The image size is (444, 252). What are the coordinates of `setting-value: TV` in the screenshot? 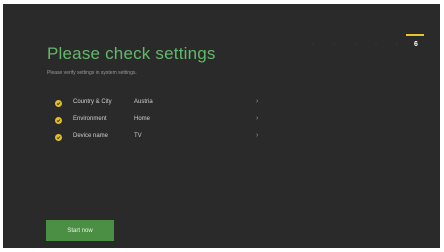 It's located at (138, 136).